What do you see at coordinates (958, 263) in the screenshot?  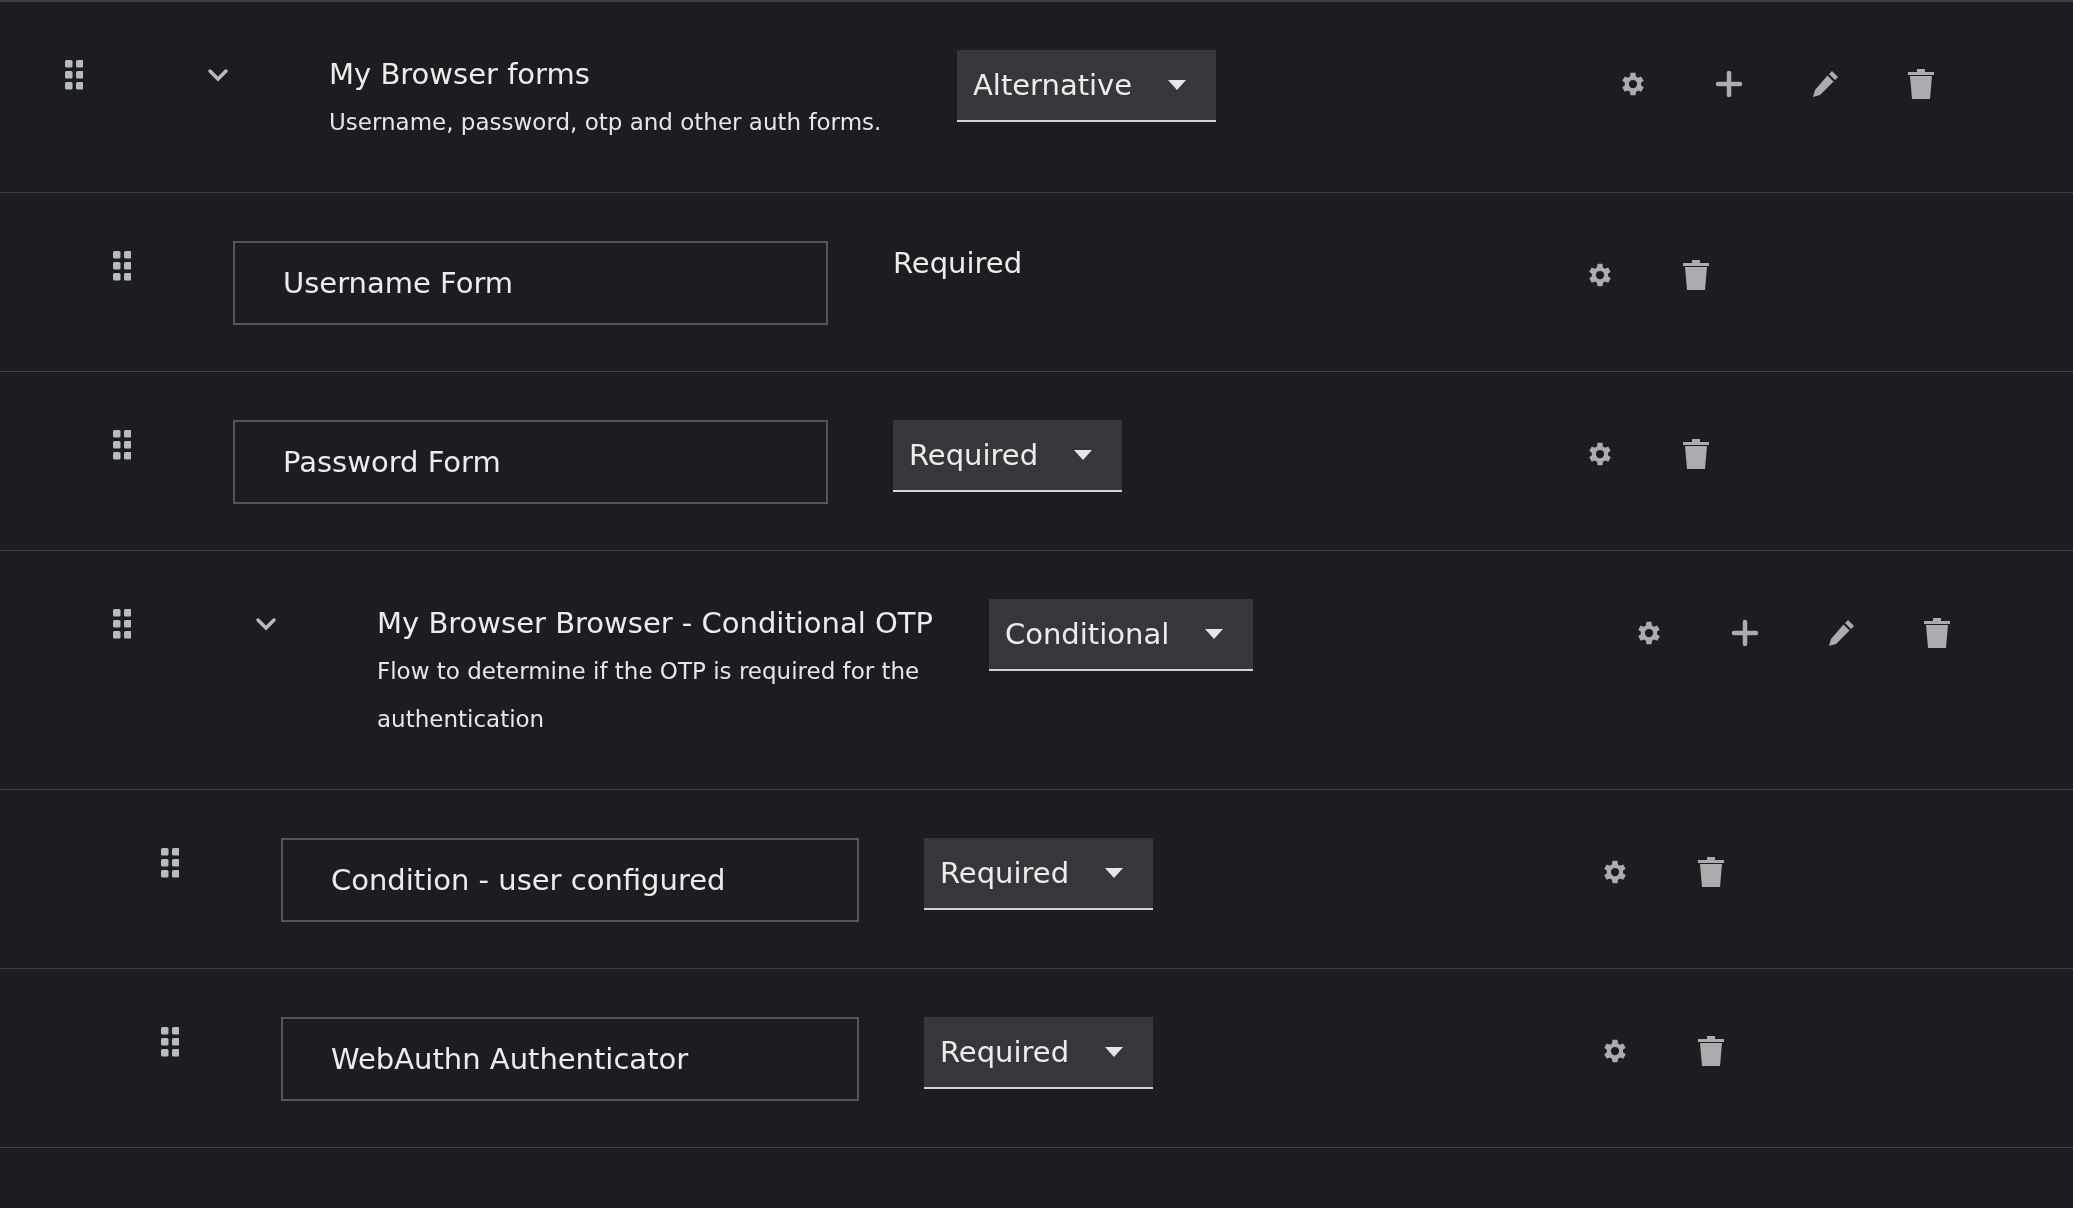 I see `requirement-label: Required` at bounding box center [958, 263].